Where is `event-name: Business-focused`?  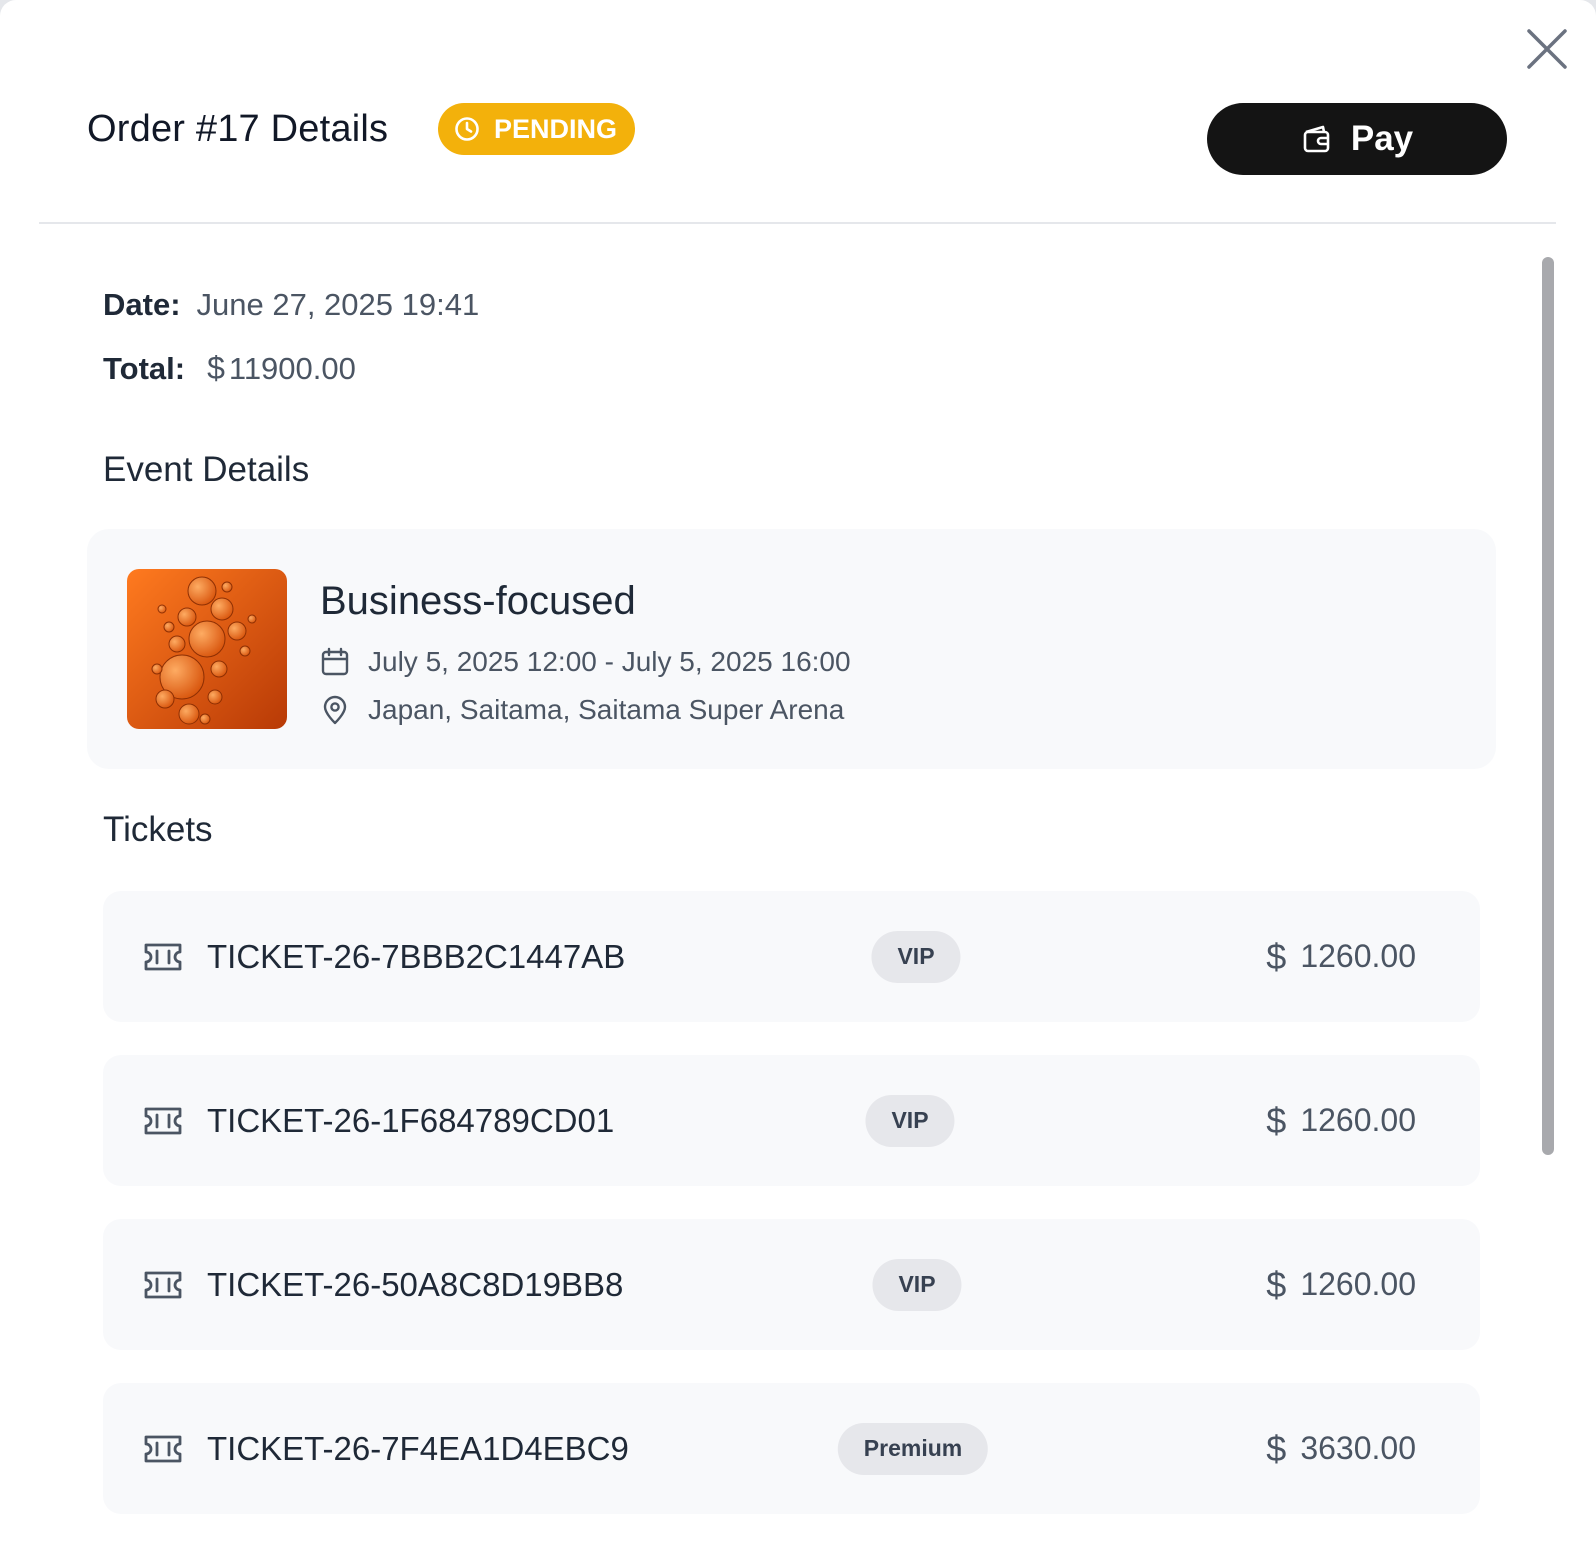
event-name: Business-focused is located at coordinates (478, 601).